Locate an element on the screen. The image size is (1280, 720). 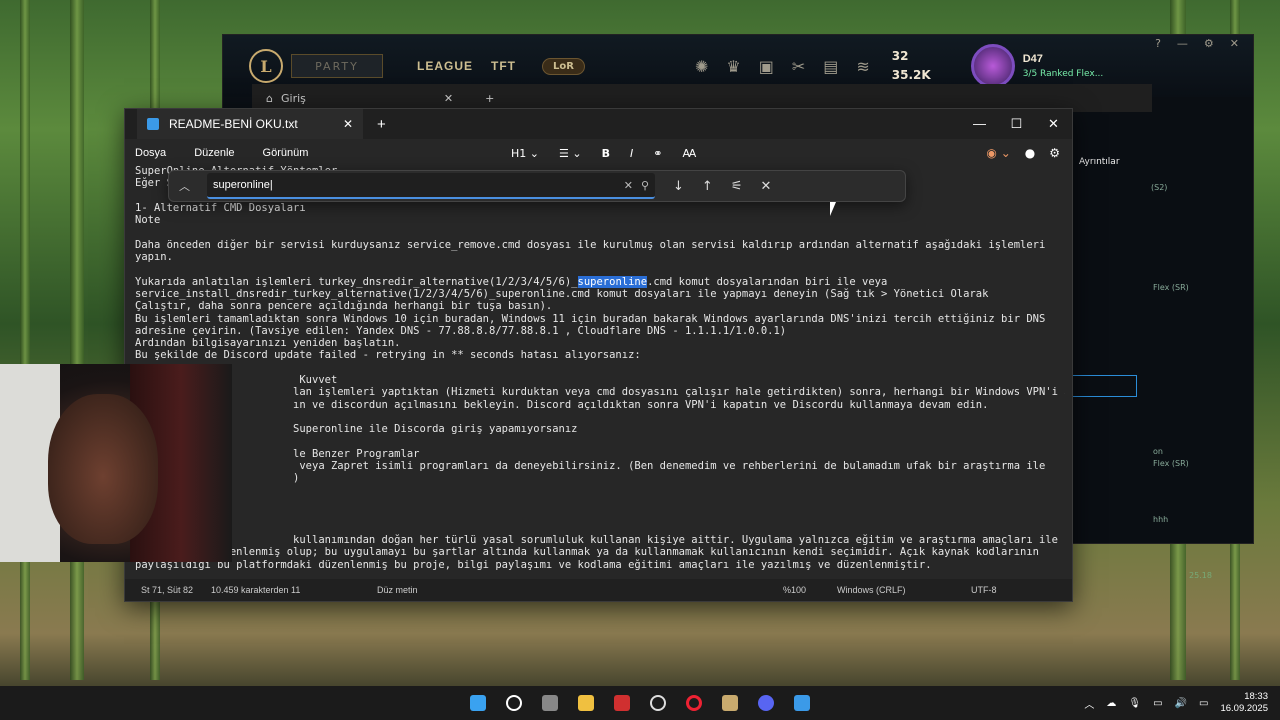
find-options-icon: ⚟ is located at coordinates (737, 186).